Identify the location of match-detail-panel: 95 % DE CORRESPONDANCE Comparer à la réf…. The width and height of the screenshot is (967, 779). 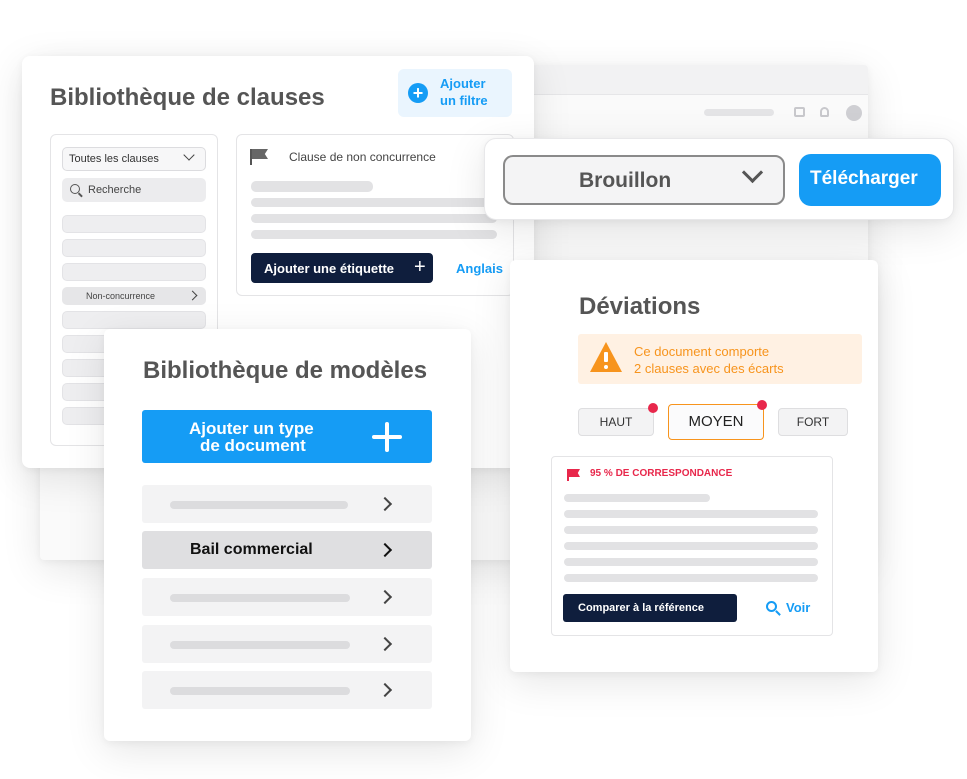
(692, 546).